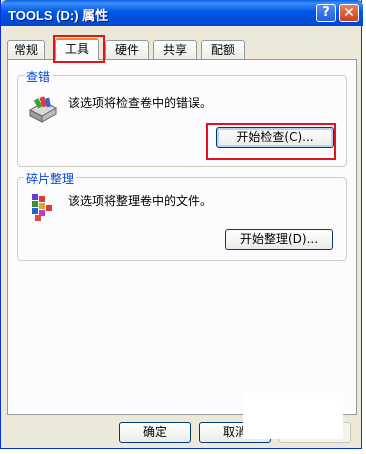  Describe the element at coordinates (38, 76) in the screenshot. I see `error-check-title: 查错` at that location.